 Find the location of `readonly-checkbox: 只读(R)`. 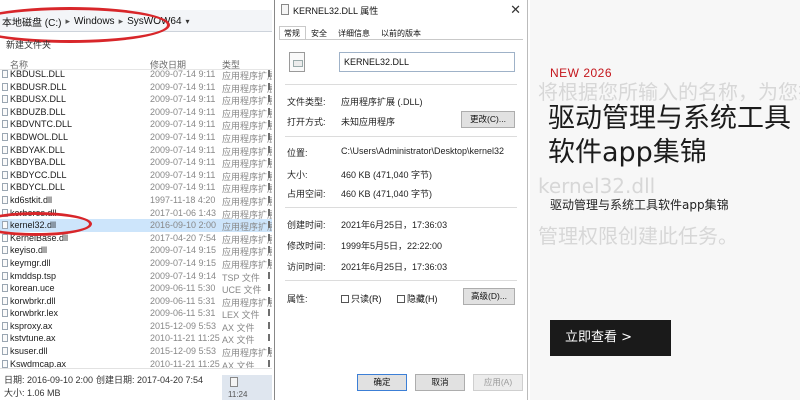

readonly-checkbox: 只读(R) is located at coordinates (361, 298).